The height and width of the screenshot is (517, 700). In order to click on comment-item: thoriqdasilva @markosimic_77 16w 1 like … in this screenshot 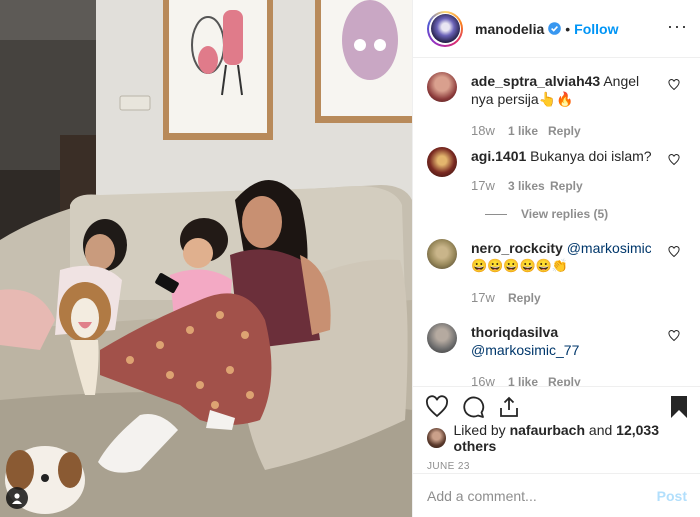, I will do `click(556, 354)`.